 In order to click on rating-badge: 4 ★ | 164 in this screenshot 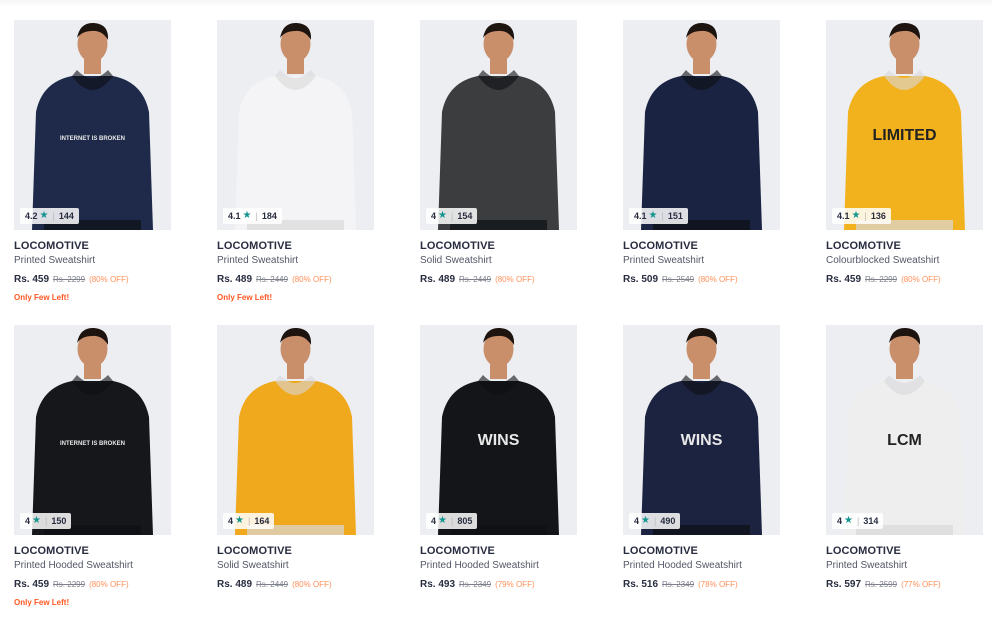, I will do `click(249, 521)`.